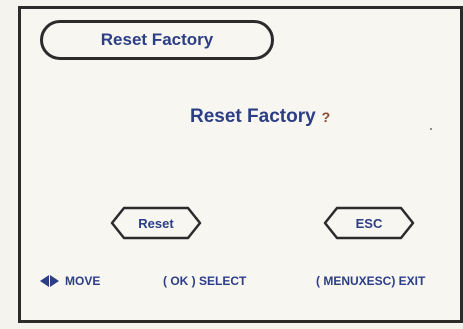 This screenshot has width=463, height=329. I want to click on select-hint: ( OK ) SELECT, so click(205, 281).